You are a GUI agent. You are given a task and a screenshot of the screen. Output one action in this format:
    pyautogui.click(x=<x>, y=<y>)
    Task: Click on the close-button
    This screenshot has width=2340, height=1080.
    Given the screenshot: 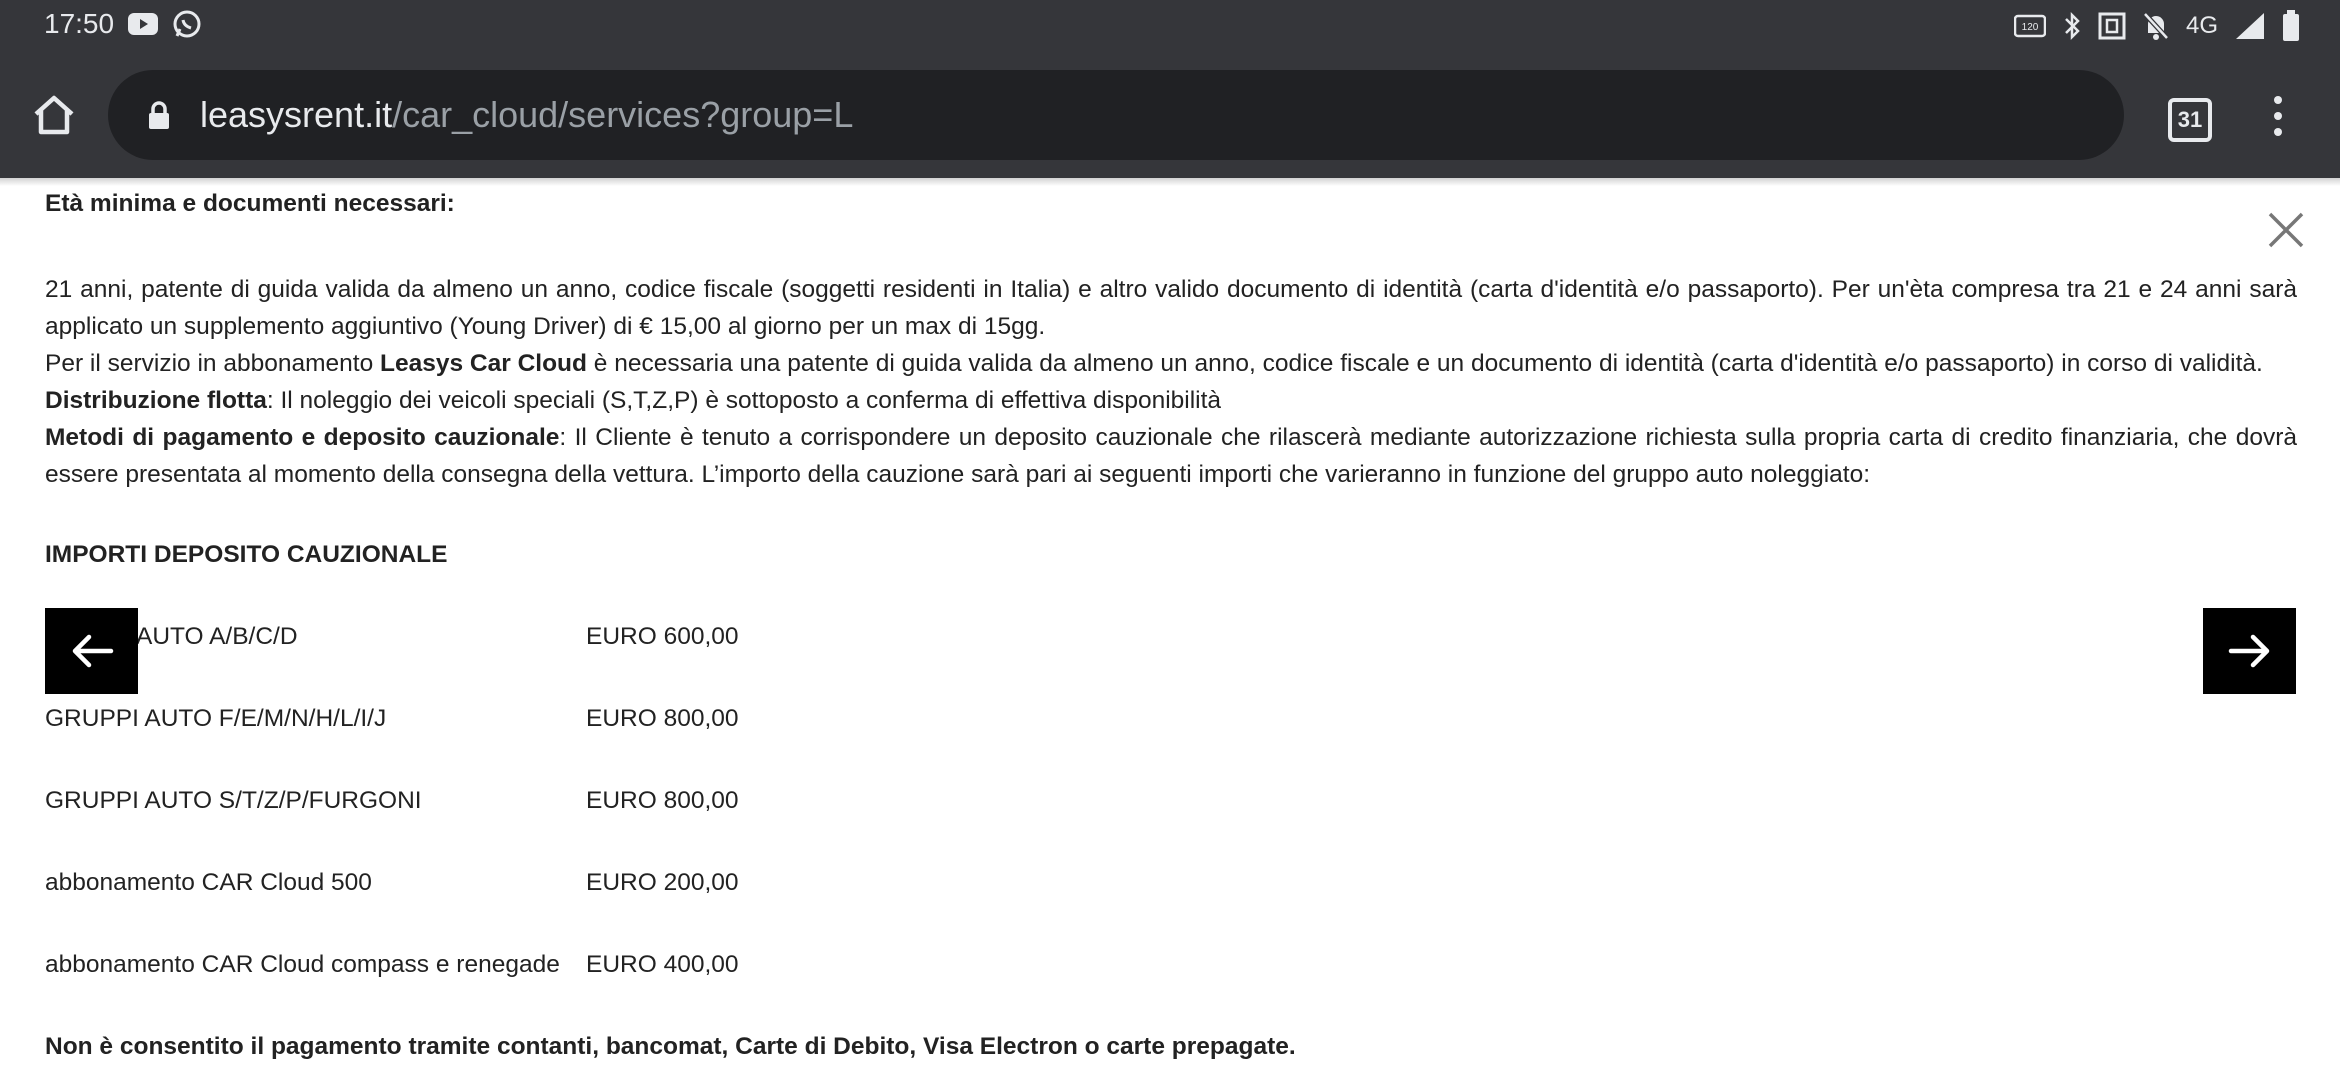 What is the action you would take?
    pyautogui.click(x=2286, y=230)
    